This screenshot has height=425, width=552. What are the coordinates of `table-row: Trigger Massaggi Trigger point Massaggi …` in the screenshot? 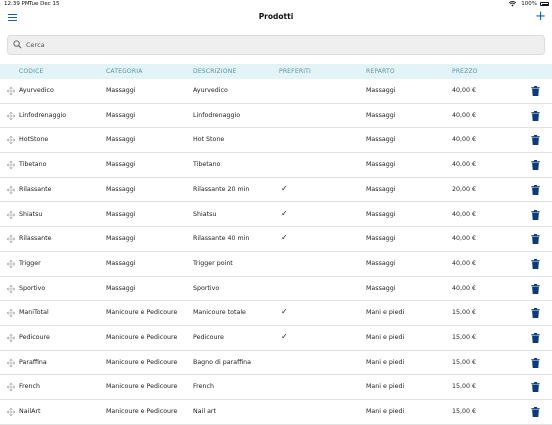 It's located at (276, 264).